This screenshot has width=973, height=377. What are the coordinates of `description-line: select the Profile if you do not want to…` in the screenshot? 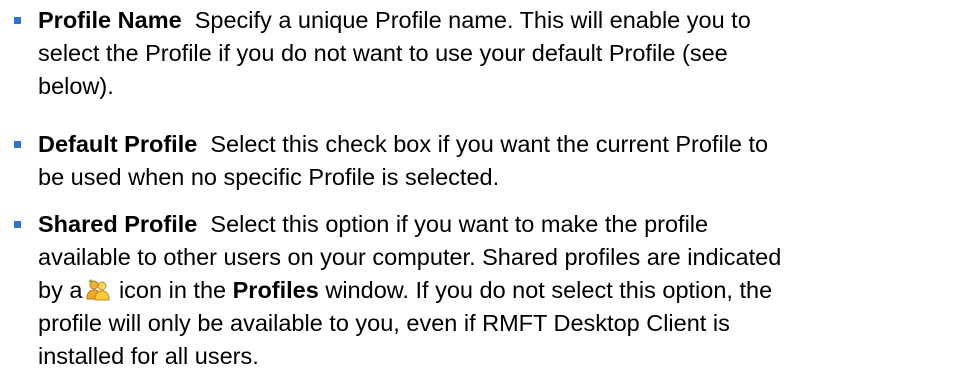 It's located at (383, 53).